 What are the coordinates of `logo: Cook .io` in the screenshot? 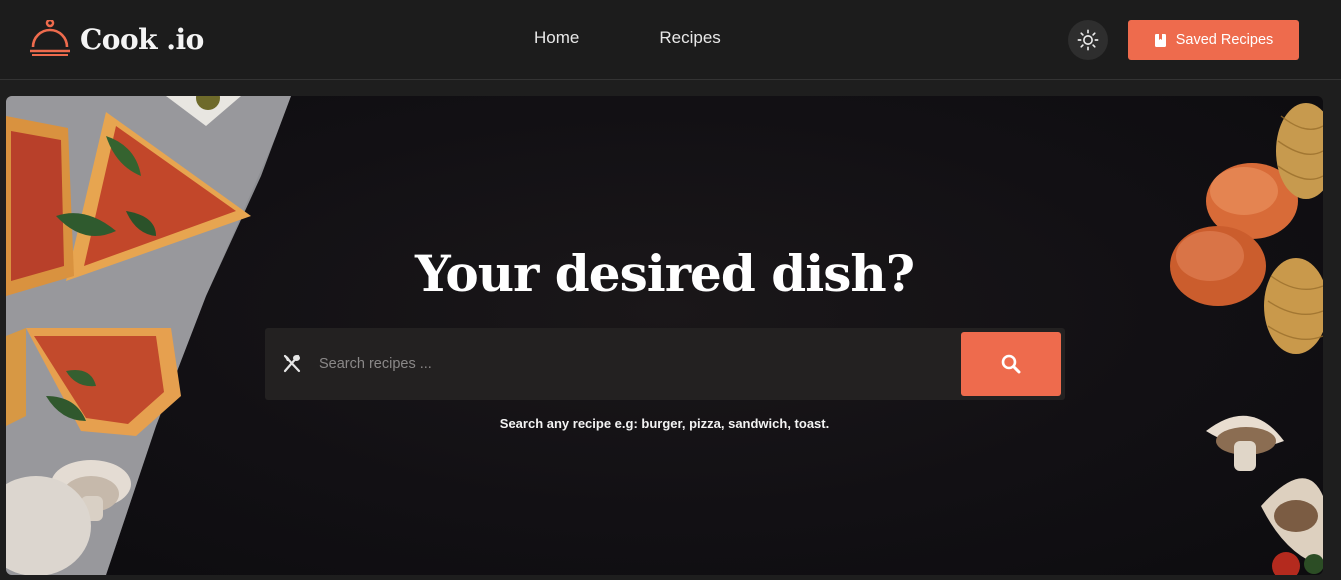 It's located at (116, 39).